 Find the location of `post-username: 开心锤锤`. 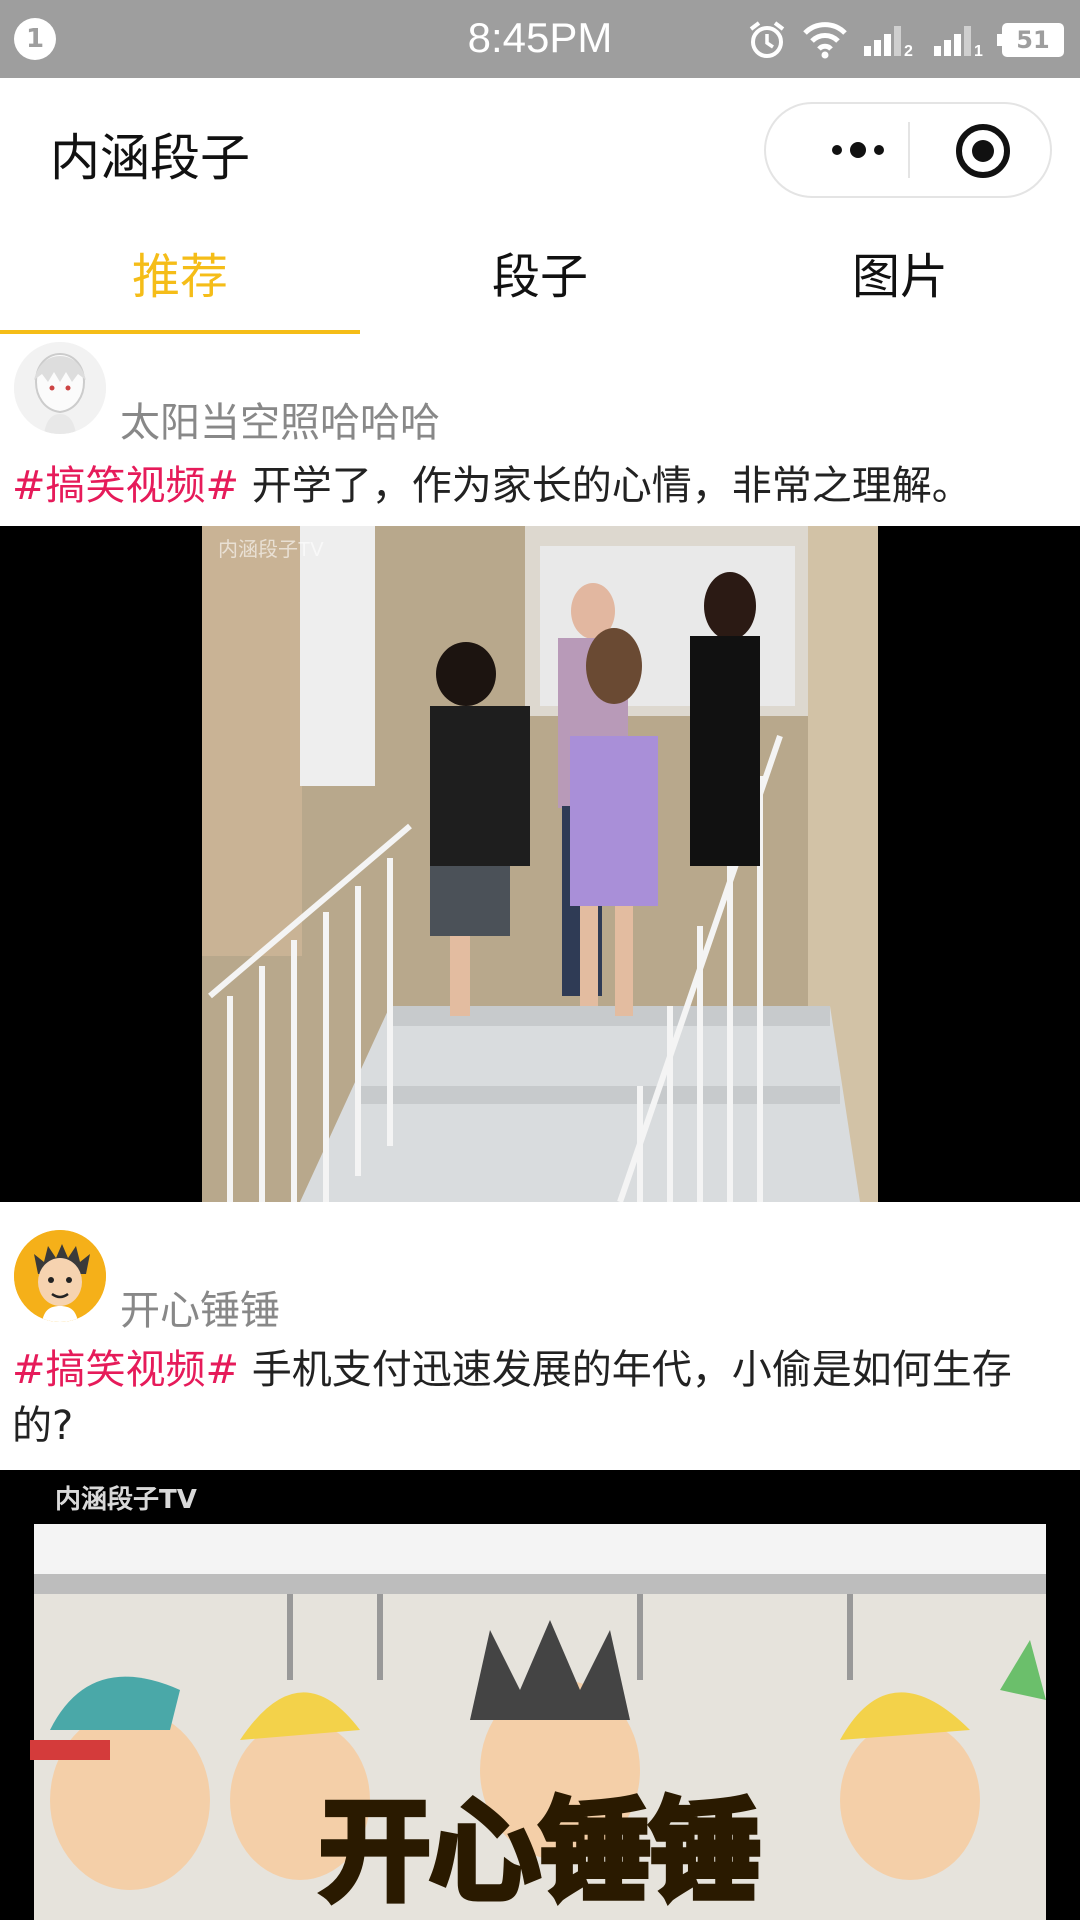

post-username: 开心锤锤 is located at coordinates (200, 1307).